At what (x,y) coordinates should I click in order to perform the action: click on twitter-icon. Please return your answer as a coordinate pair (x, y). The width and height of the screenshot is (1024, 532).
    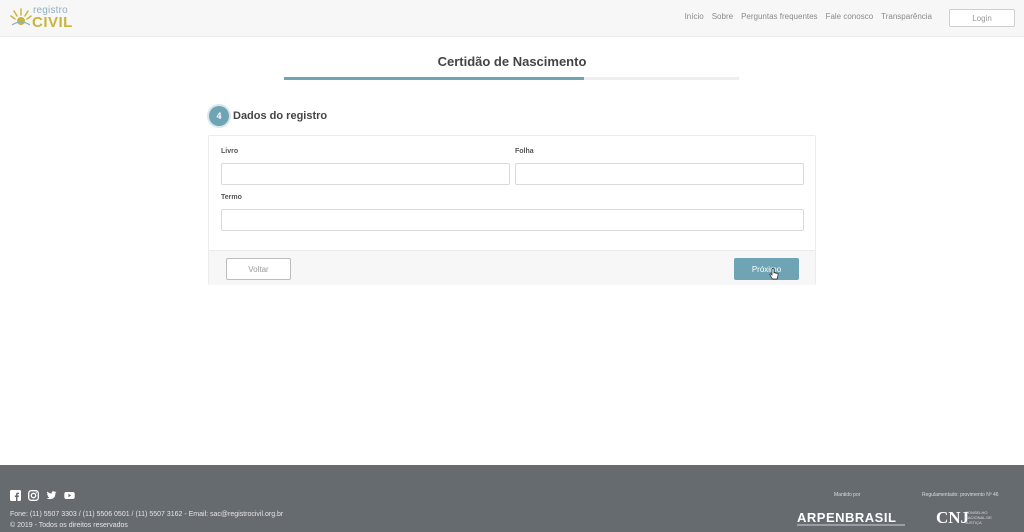
    Looking at the image, I should click on (51, 495).